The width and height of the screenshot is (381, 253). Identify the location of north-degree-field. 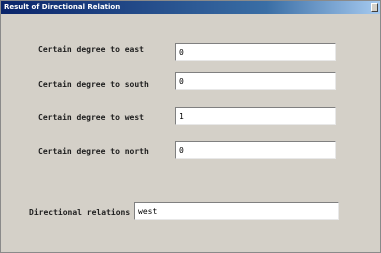
(255, 150).